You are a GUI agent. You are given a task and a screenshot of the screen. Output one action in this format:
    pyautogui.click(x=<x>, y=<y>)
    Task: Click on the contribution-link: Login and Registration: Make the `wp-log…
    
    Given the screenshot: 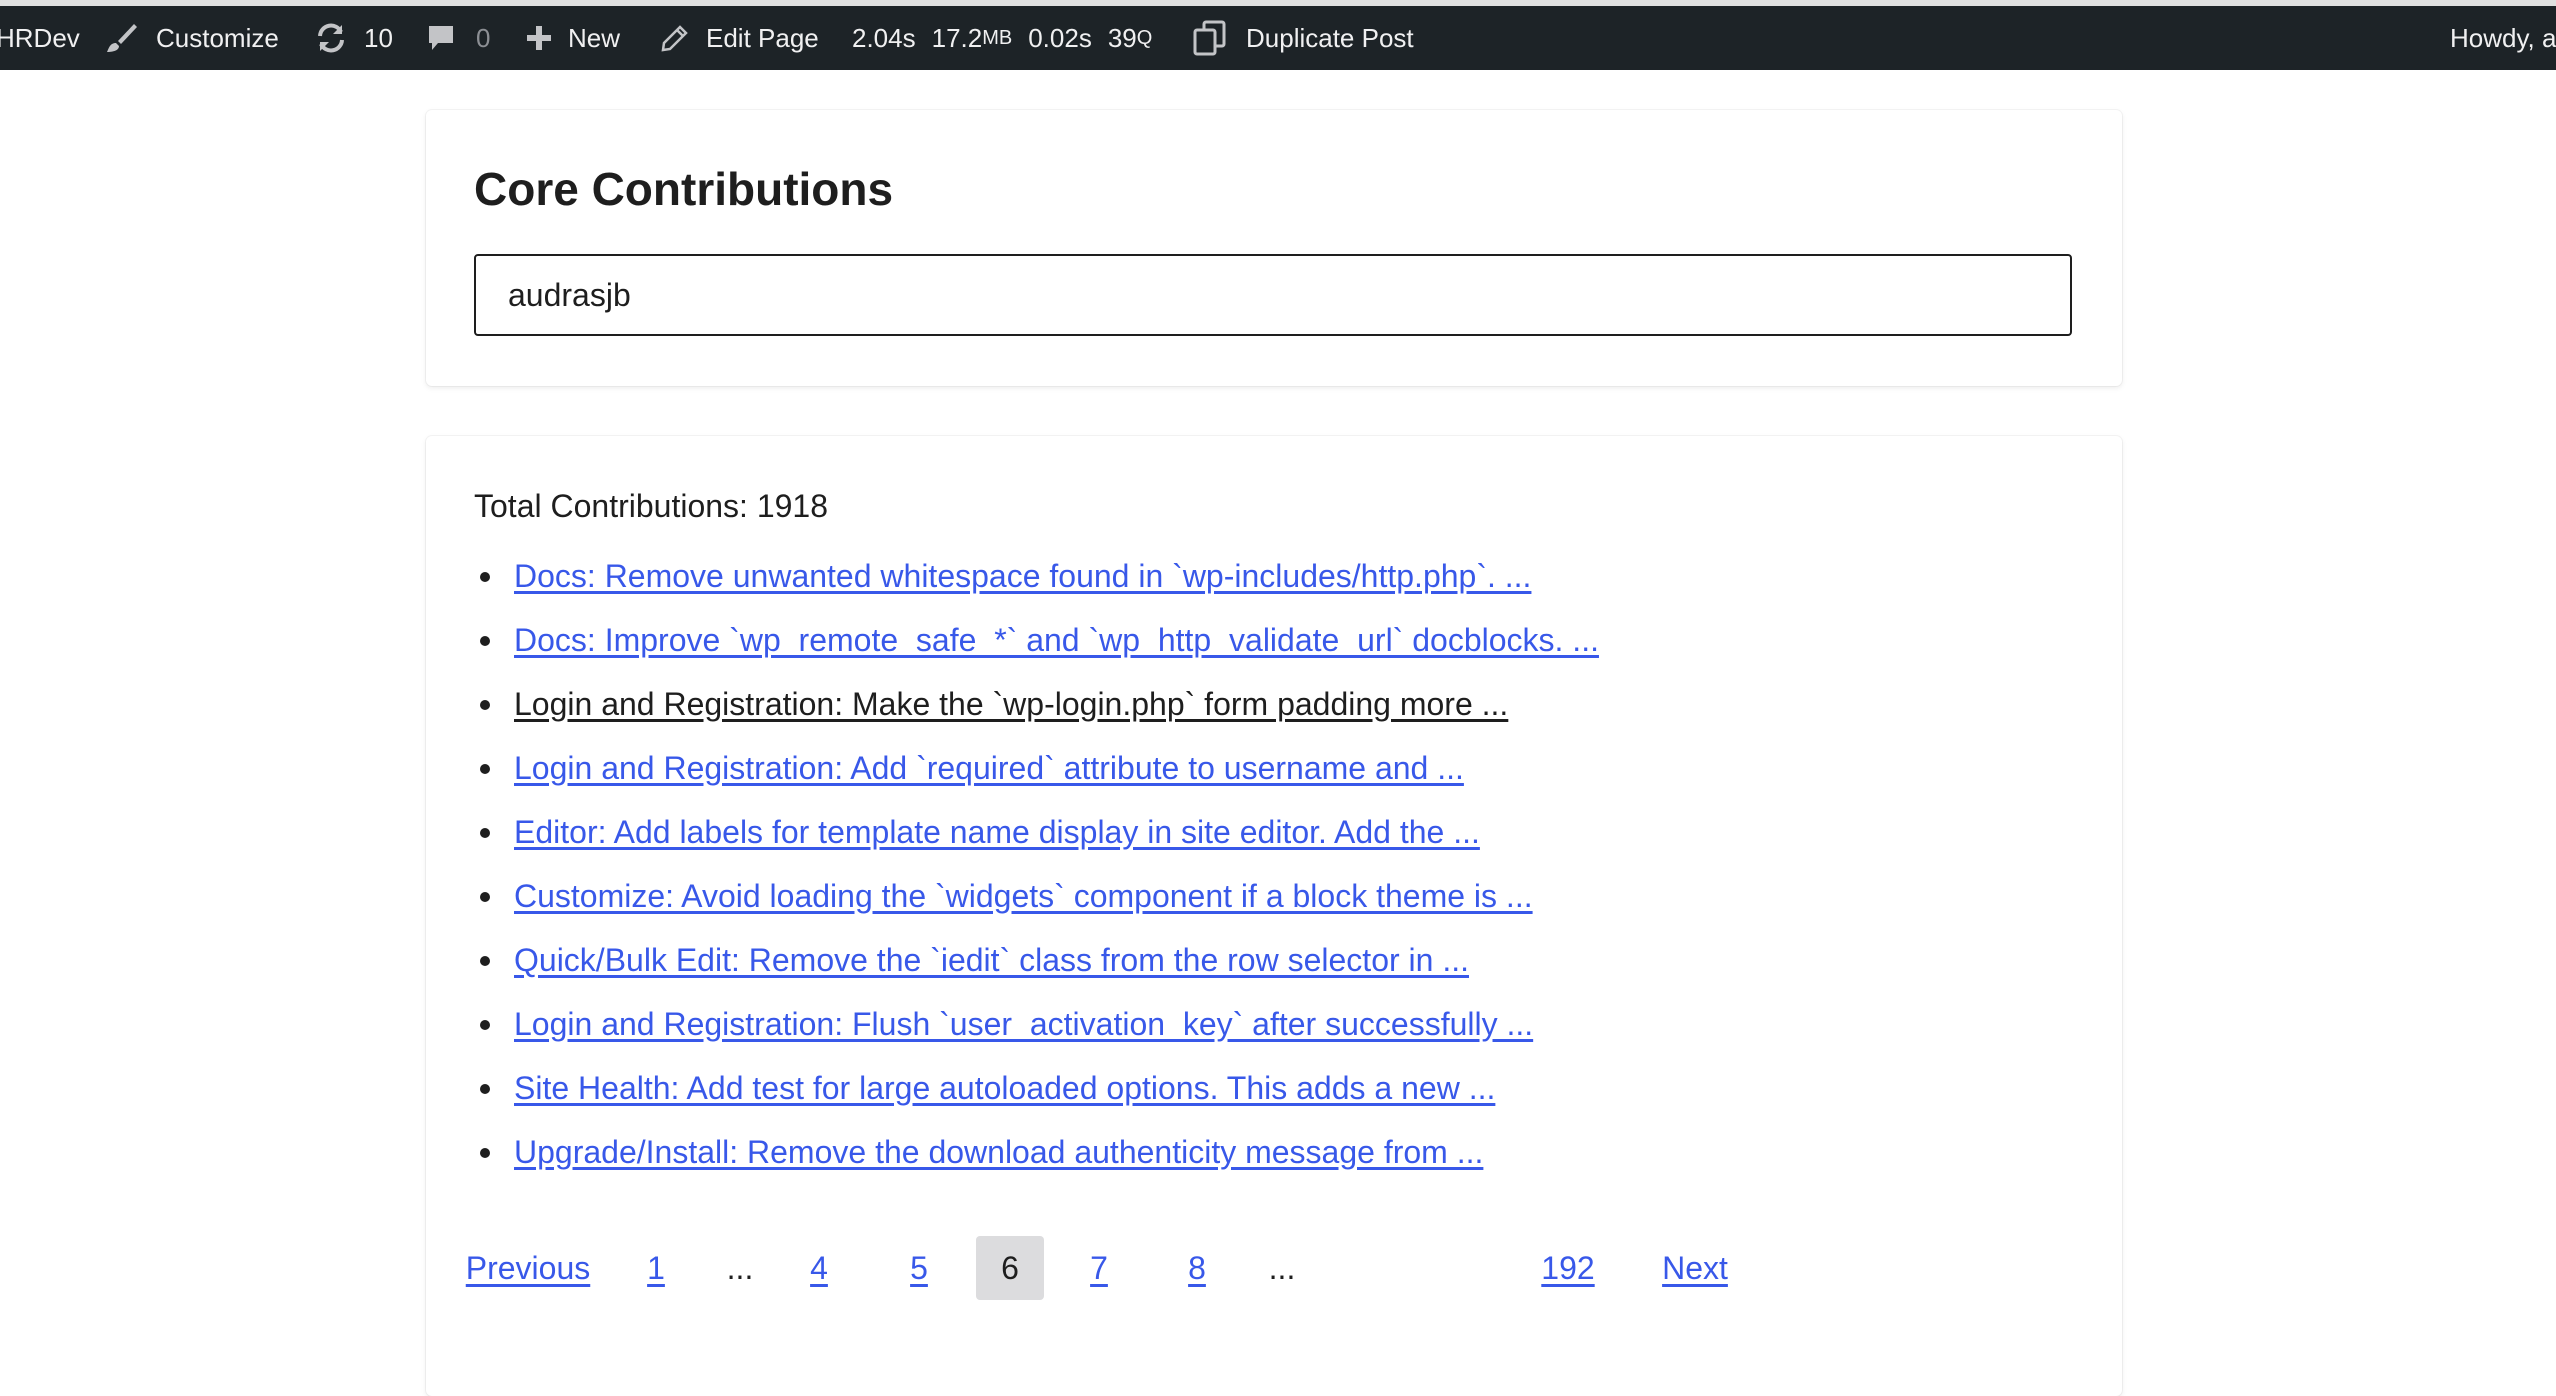 What is the action you would take?
    pyautogui.click(x=1011, y=704)
    